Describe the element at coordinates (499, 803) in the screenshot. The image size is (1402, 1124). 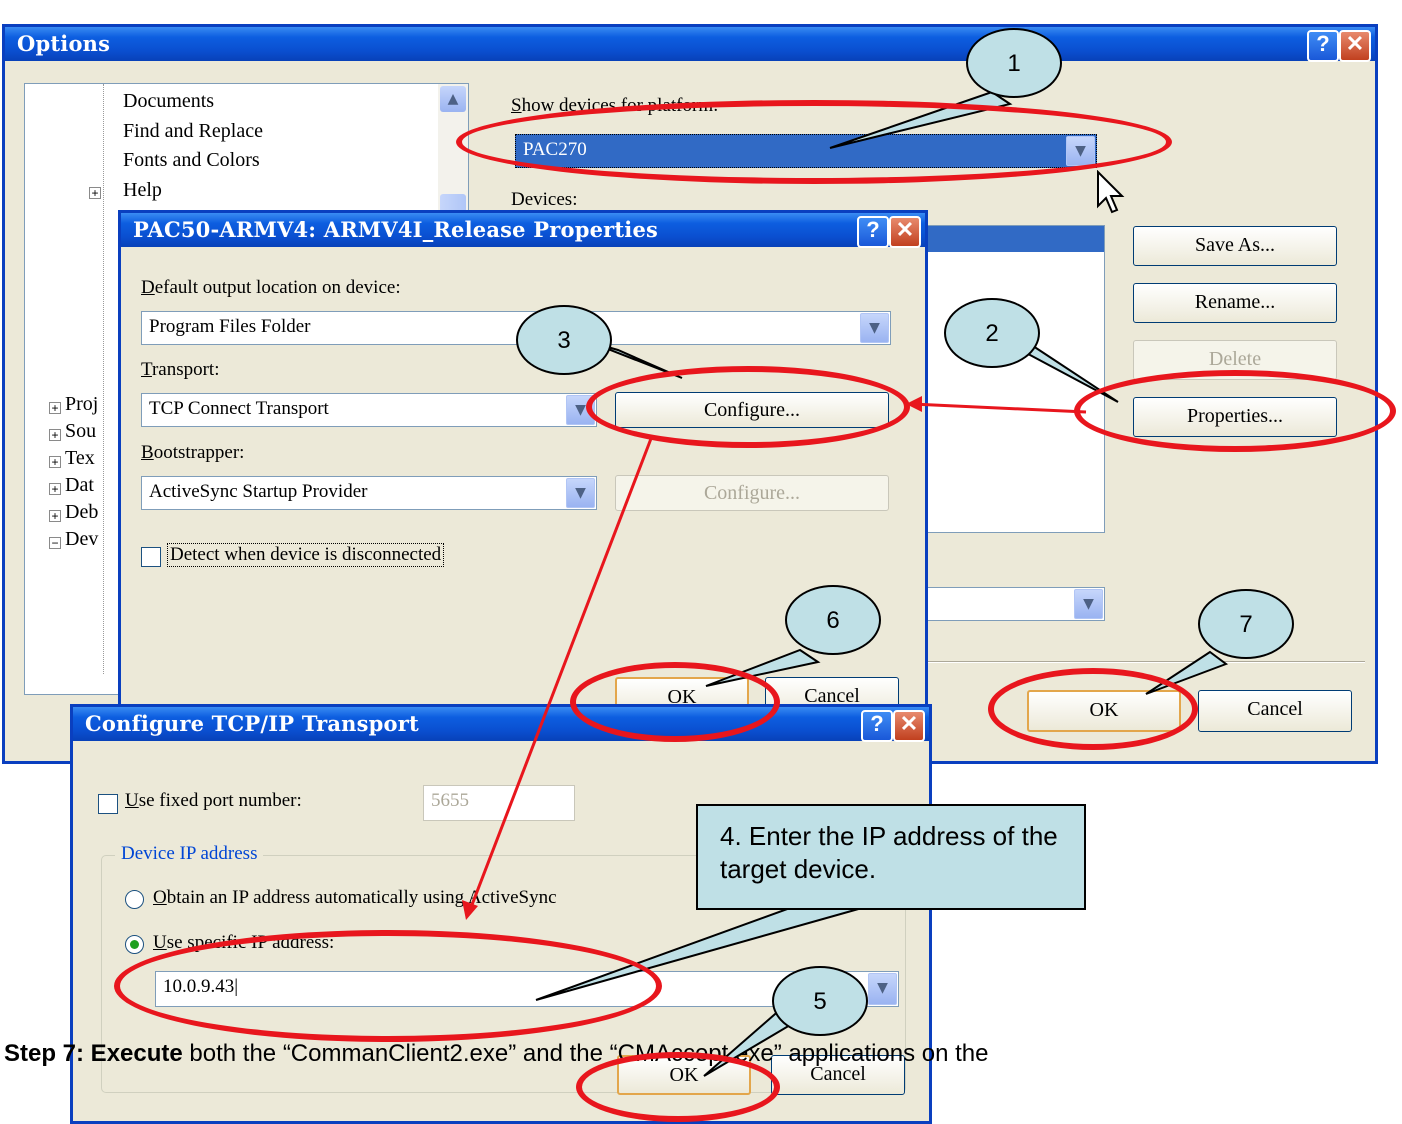
I see `port-number-field: 5655` at that location.